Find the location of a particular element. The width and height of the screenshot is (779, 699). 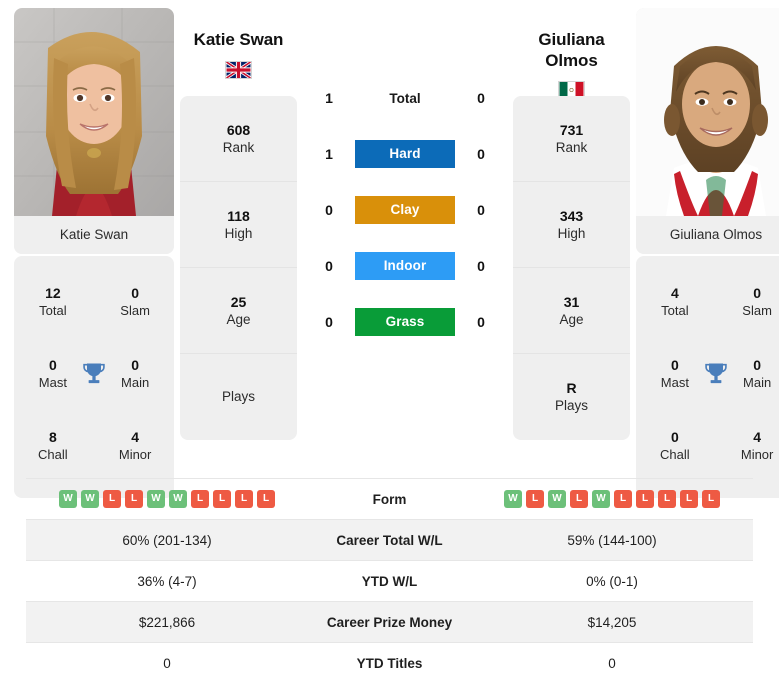

left-age-item: 25 Age is located at coordinates (238, 311).